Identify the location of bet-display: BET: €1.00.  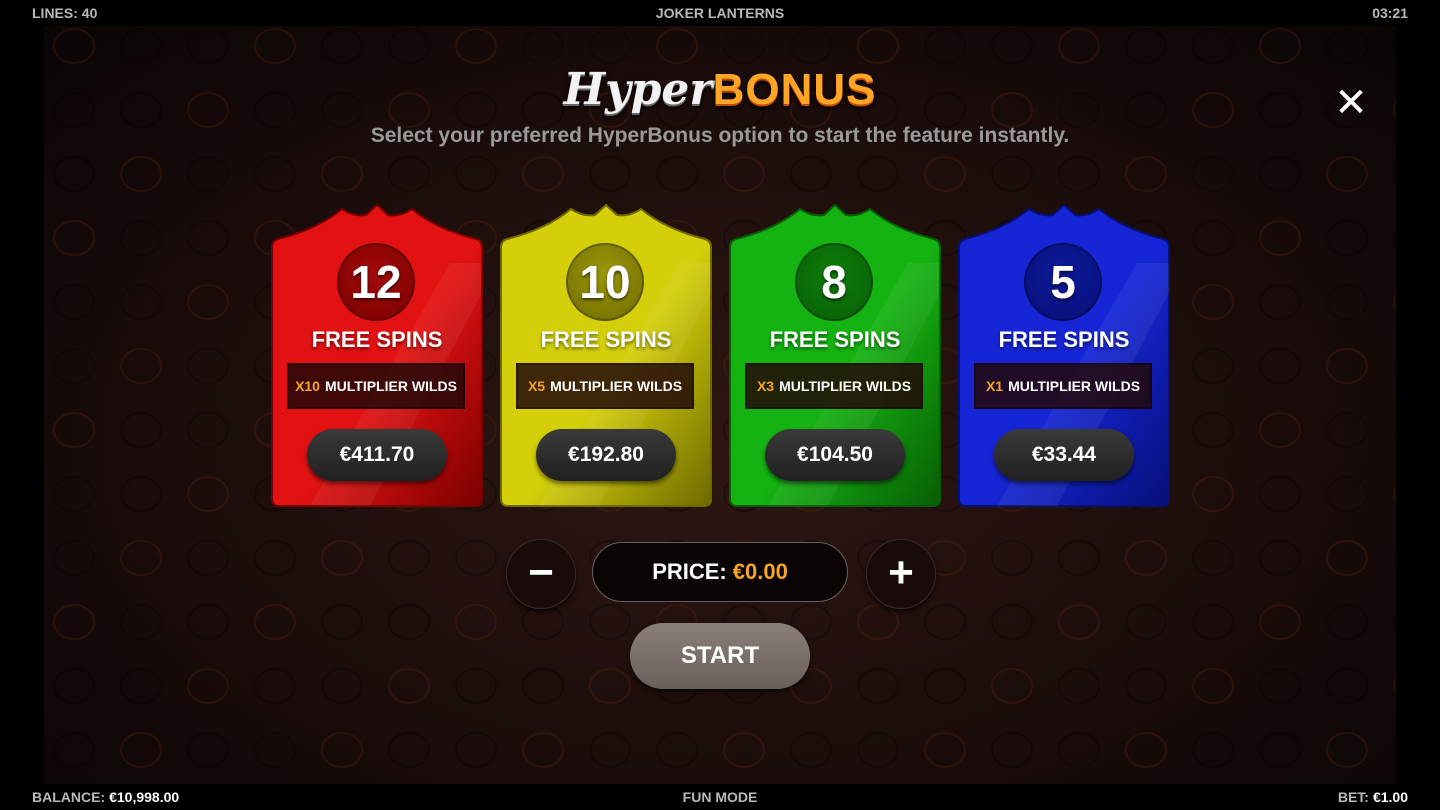
(1373, 797).